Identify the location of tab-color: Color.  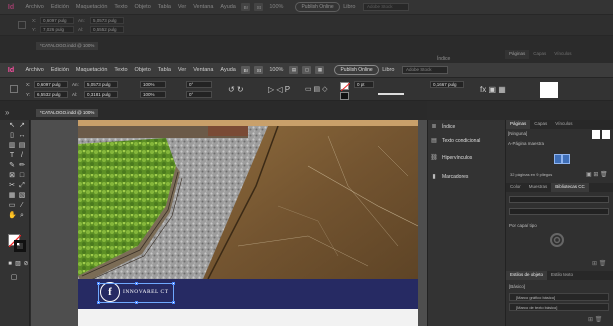
(515, 187).